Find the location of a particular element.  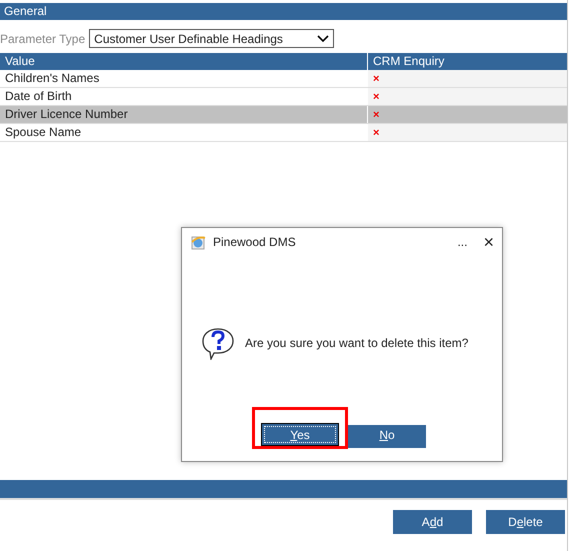

parameter-label: Parameter Type is located at coordinates (43, 39).